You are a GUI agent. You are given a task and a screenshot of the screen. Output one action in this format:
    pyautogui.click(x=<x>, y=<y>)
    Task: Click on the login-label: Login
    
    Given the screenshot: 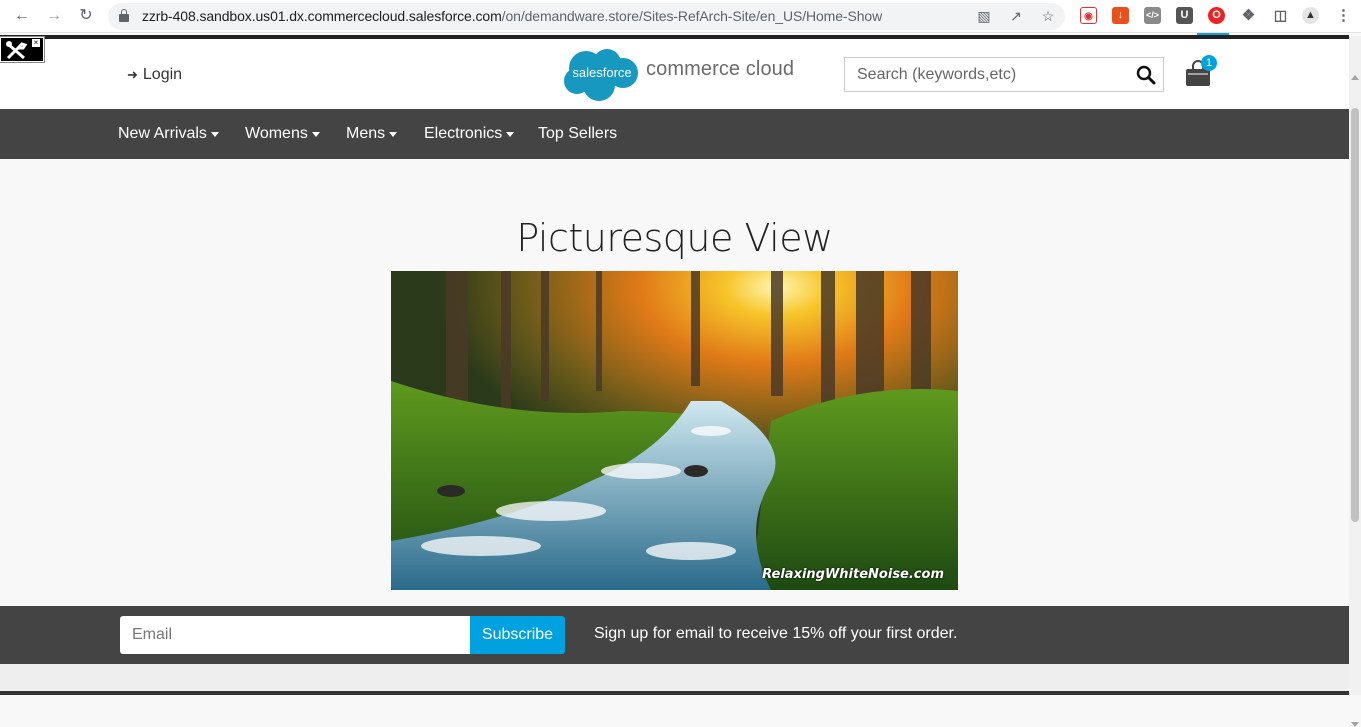 What is the action you would take?
    pyautogui.click(x=162, y=74)
    